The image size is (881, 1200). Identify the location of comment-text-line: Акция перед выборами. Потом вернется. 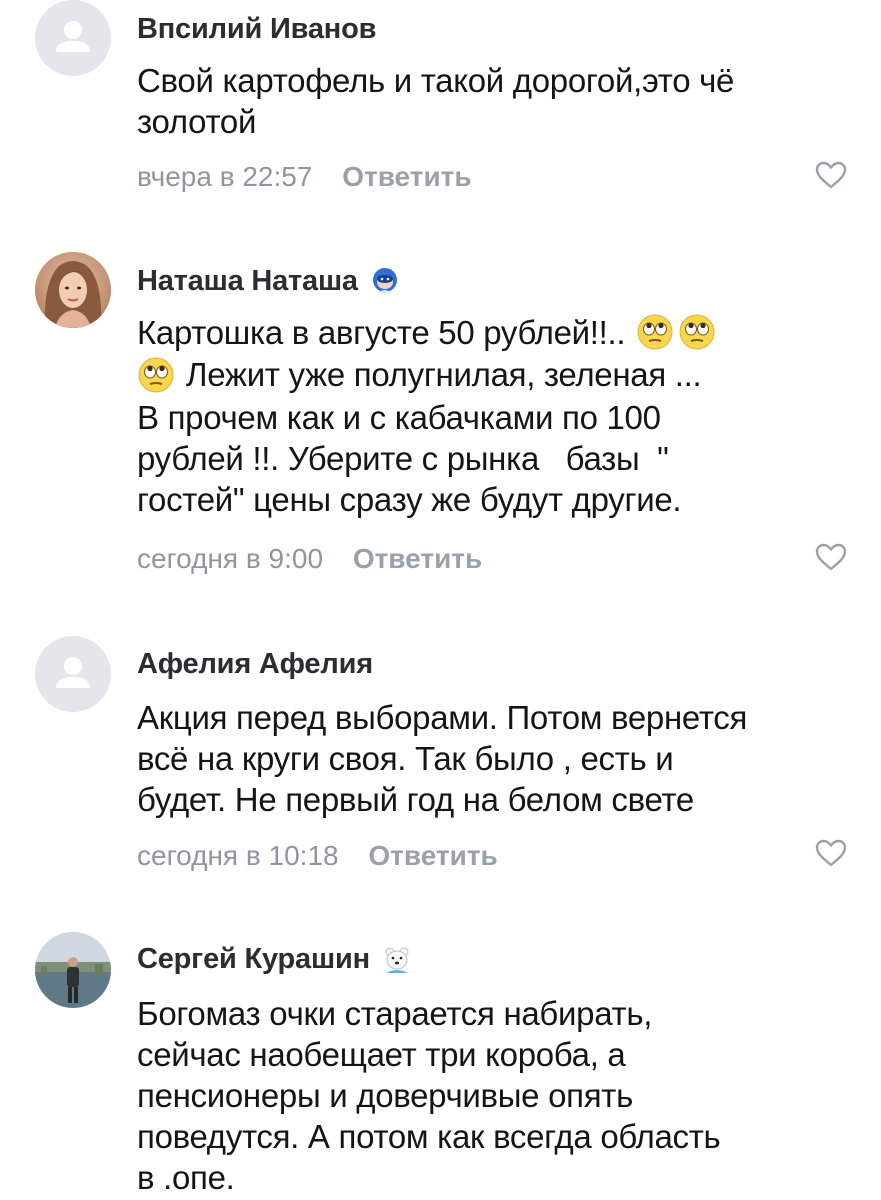
(442, 717).